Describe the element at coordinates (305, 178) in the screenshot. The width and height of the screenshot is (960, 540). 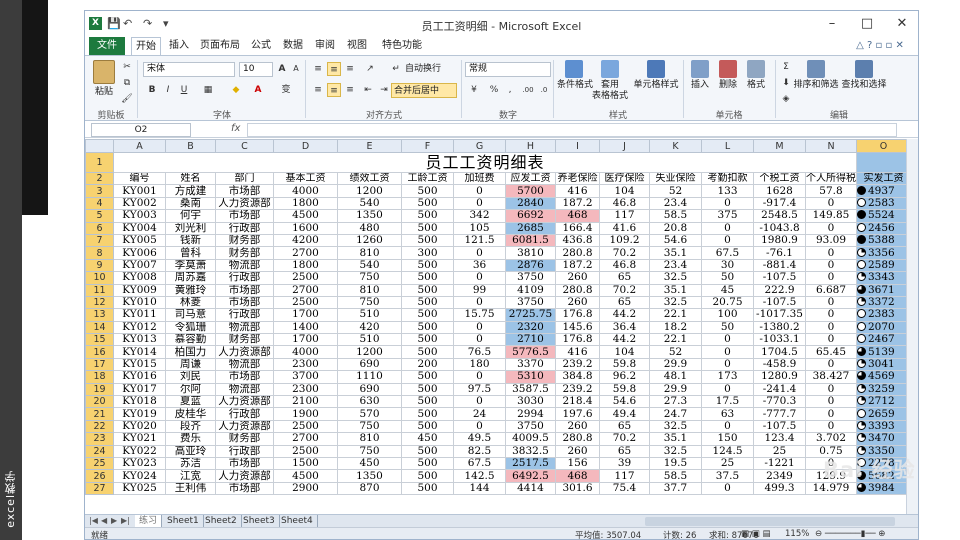
I see `header-cell: 基本工资` at that location.